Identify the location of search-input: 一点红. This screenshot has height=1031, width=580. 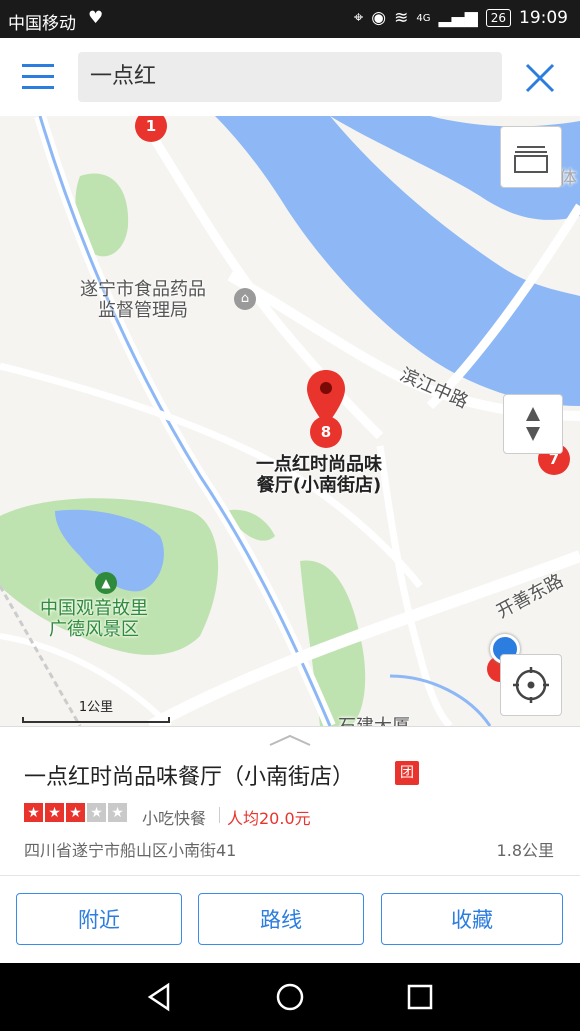
(290, 77).